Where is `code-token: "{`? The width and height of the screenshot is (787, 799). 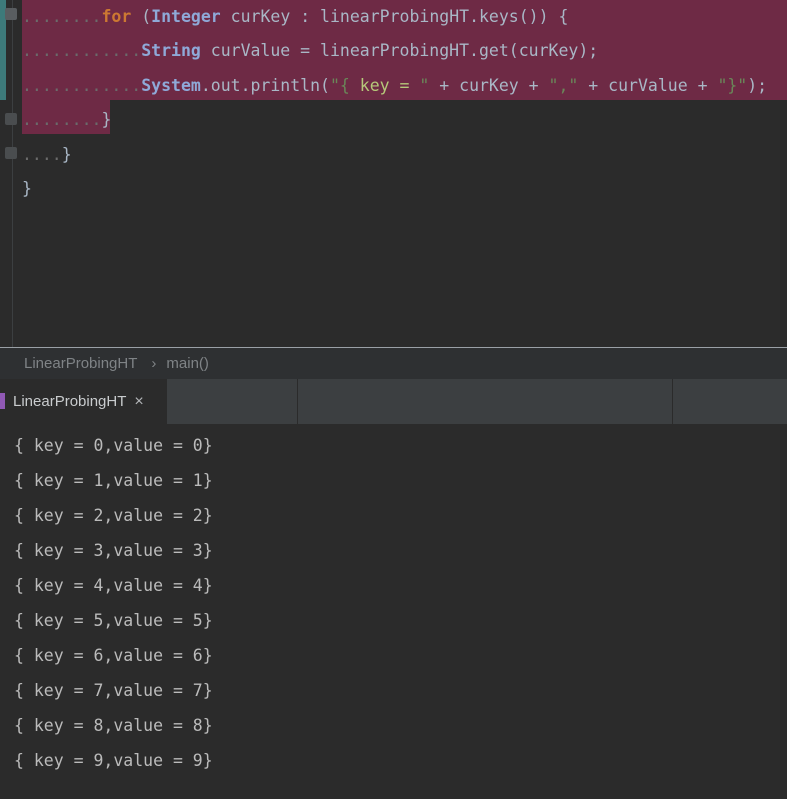 code-token: "{ is located at coordinates (344, 85).